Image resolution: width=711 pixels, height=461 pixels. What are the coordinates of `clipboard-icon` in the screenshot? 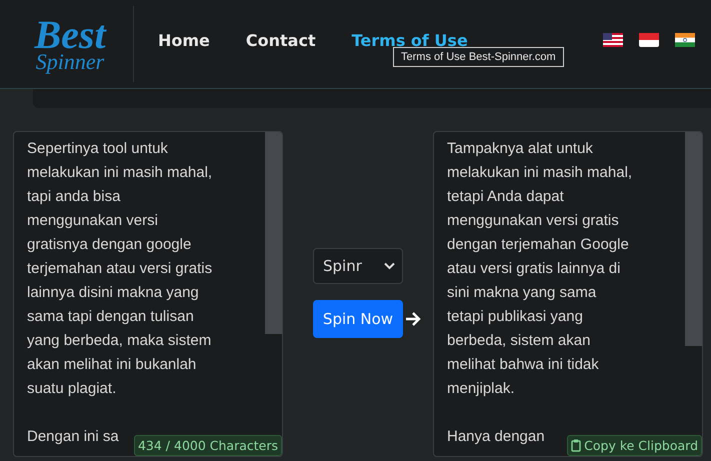 It's located at (576, 445).